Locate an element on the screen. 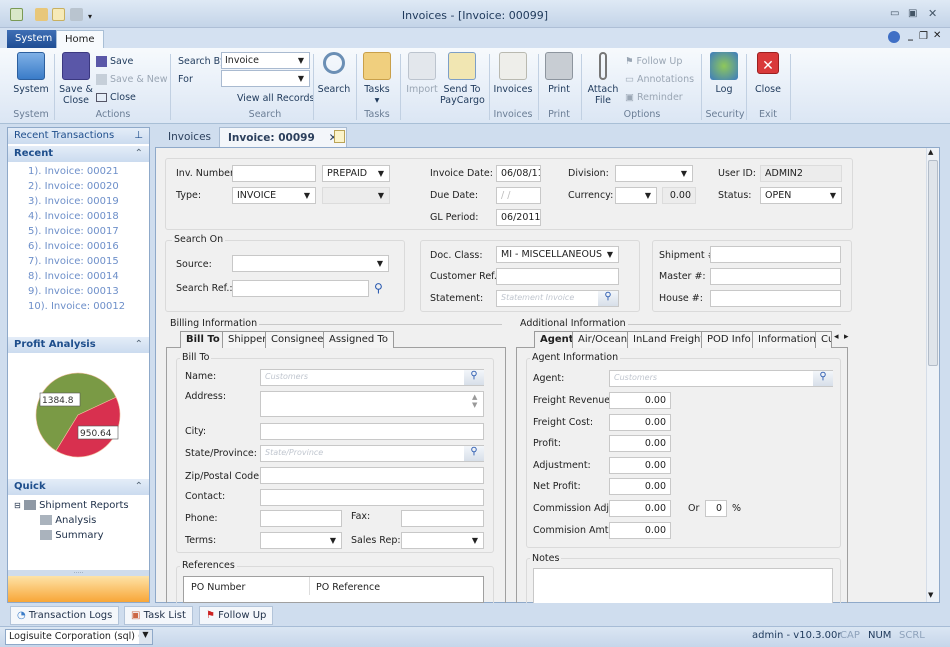 This screenshot has height=647, width=950. maximize-icon: ▣ is located at coordinates (912, 13).